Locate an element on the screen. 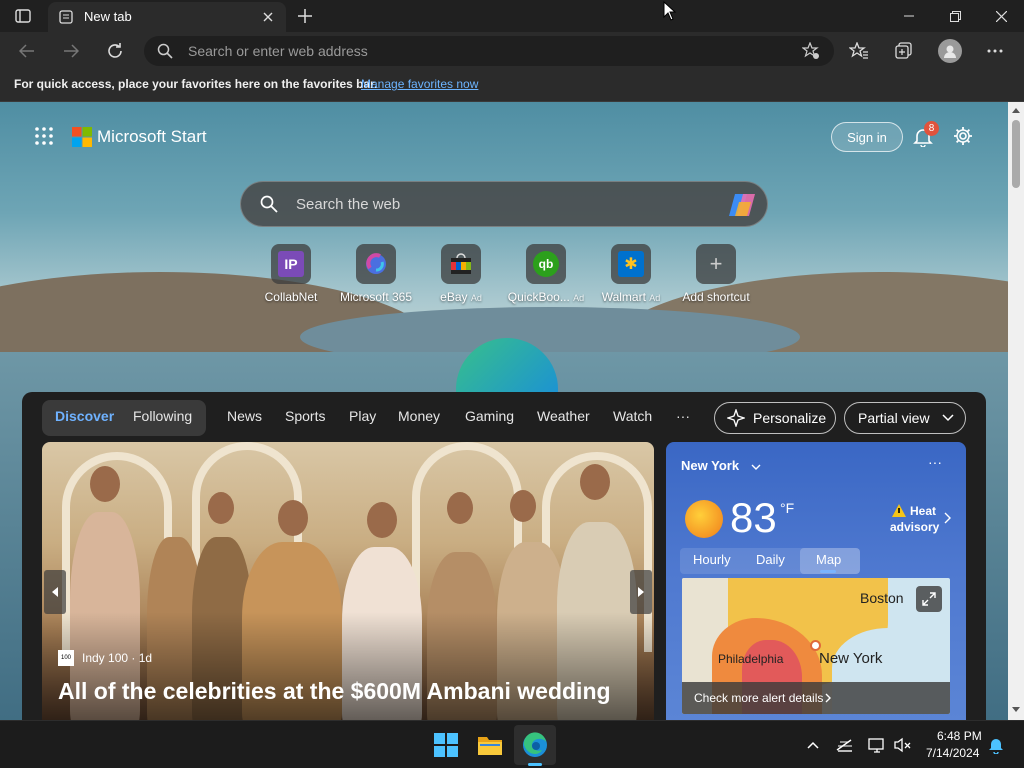  heat-advisory-alert: Heat advisory is located at coordinates (925, 520).